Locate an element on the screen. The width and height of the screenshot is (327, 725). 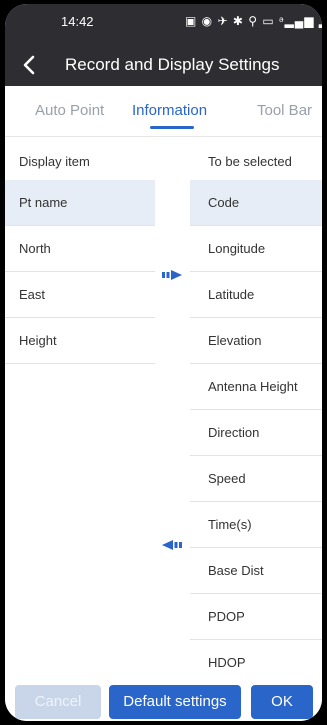
title-bar: Record and Display Settings is located at coordinates (163, 65).